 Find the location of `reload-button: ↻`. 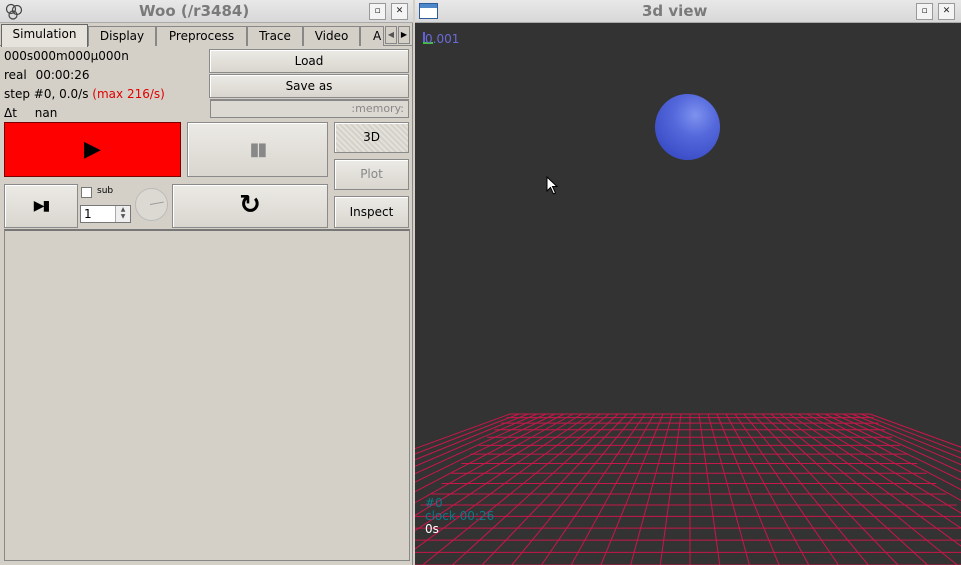

reload-button: ↻ is located at coordinates (250, 206).